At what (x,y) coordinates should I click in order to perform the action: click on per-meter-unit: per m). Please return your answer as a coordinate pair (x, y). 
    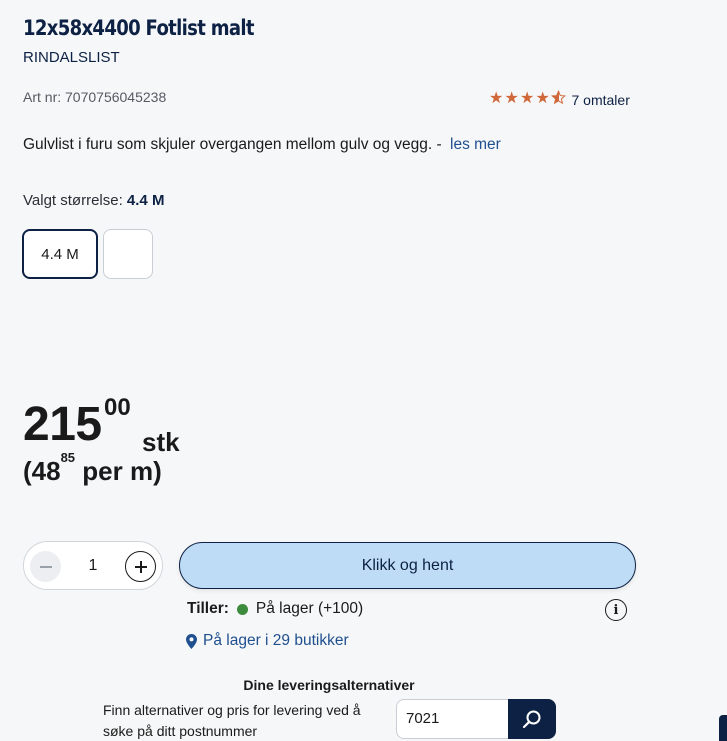
    Looking at the image, I should click on (122, 471).